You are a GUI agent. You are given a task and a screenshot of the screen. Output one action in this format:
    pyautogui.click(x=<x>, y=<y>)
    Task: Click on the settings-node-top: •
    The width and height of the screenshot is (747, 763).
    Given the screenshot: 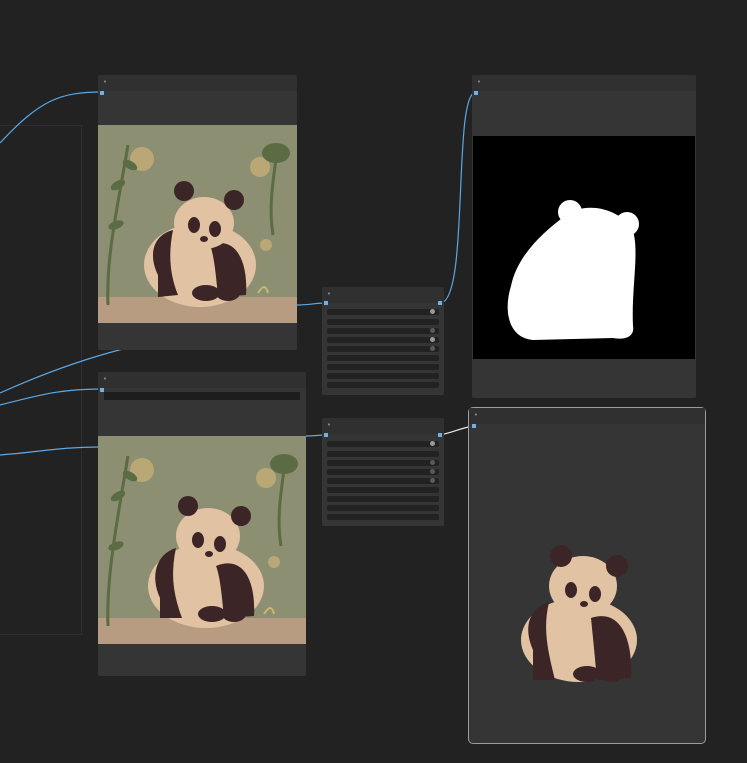 What is the action you would take?
    pyautogui.click(x=383, y=341)
    